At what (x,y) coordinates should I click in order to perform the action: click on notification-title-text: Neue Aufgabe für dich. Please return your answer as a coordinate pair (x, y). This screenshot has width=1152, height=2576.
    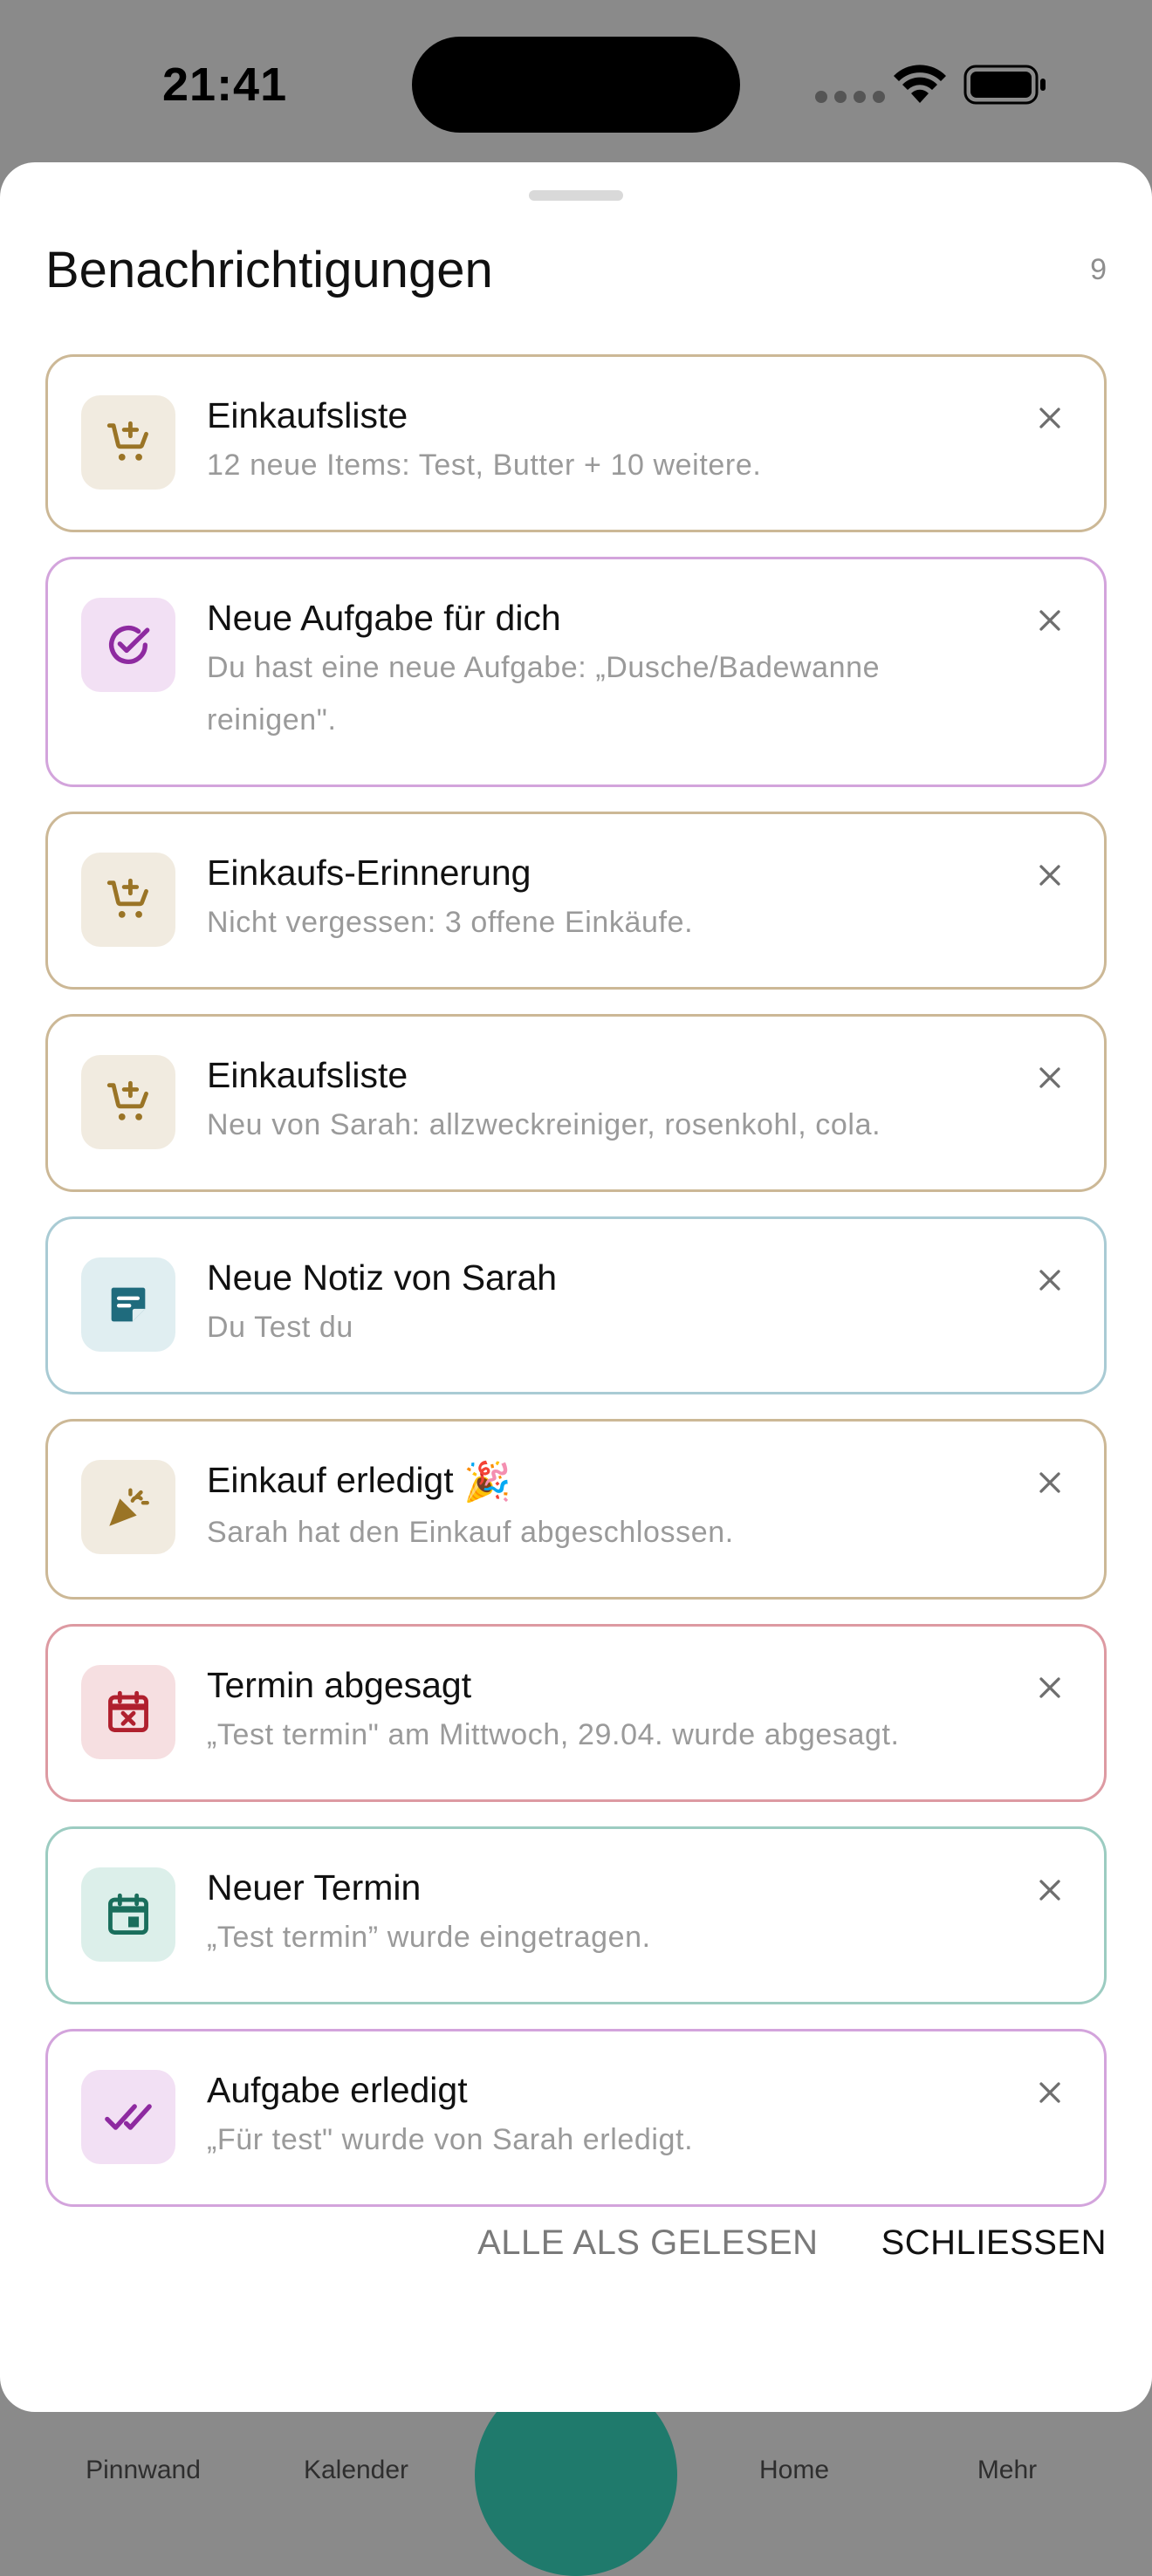
    Looking at the image, I should click on (384, 618).